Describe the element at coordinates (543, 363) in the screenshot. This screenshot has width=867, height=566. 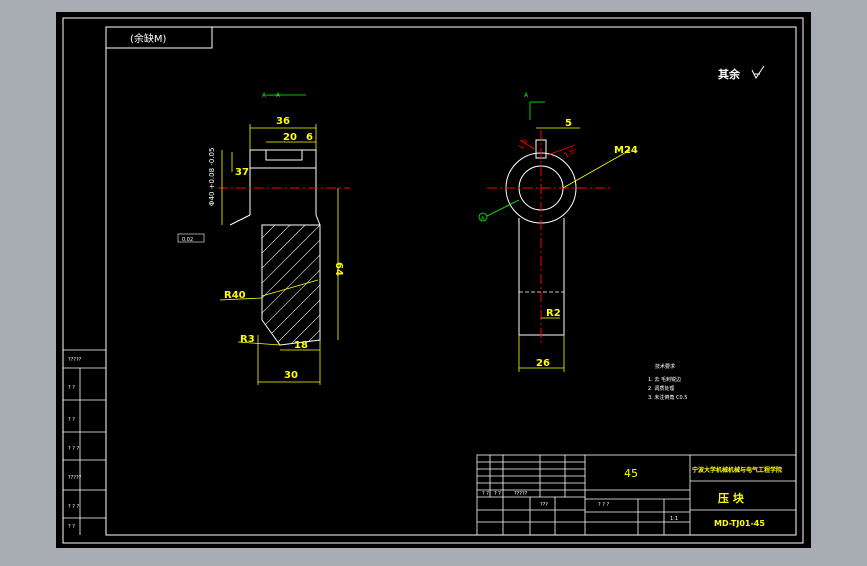
I see `dim-end-width: 26` at that location.